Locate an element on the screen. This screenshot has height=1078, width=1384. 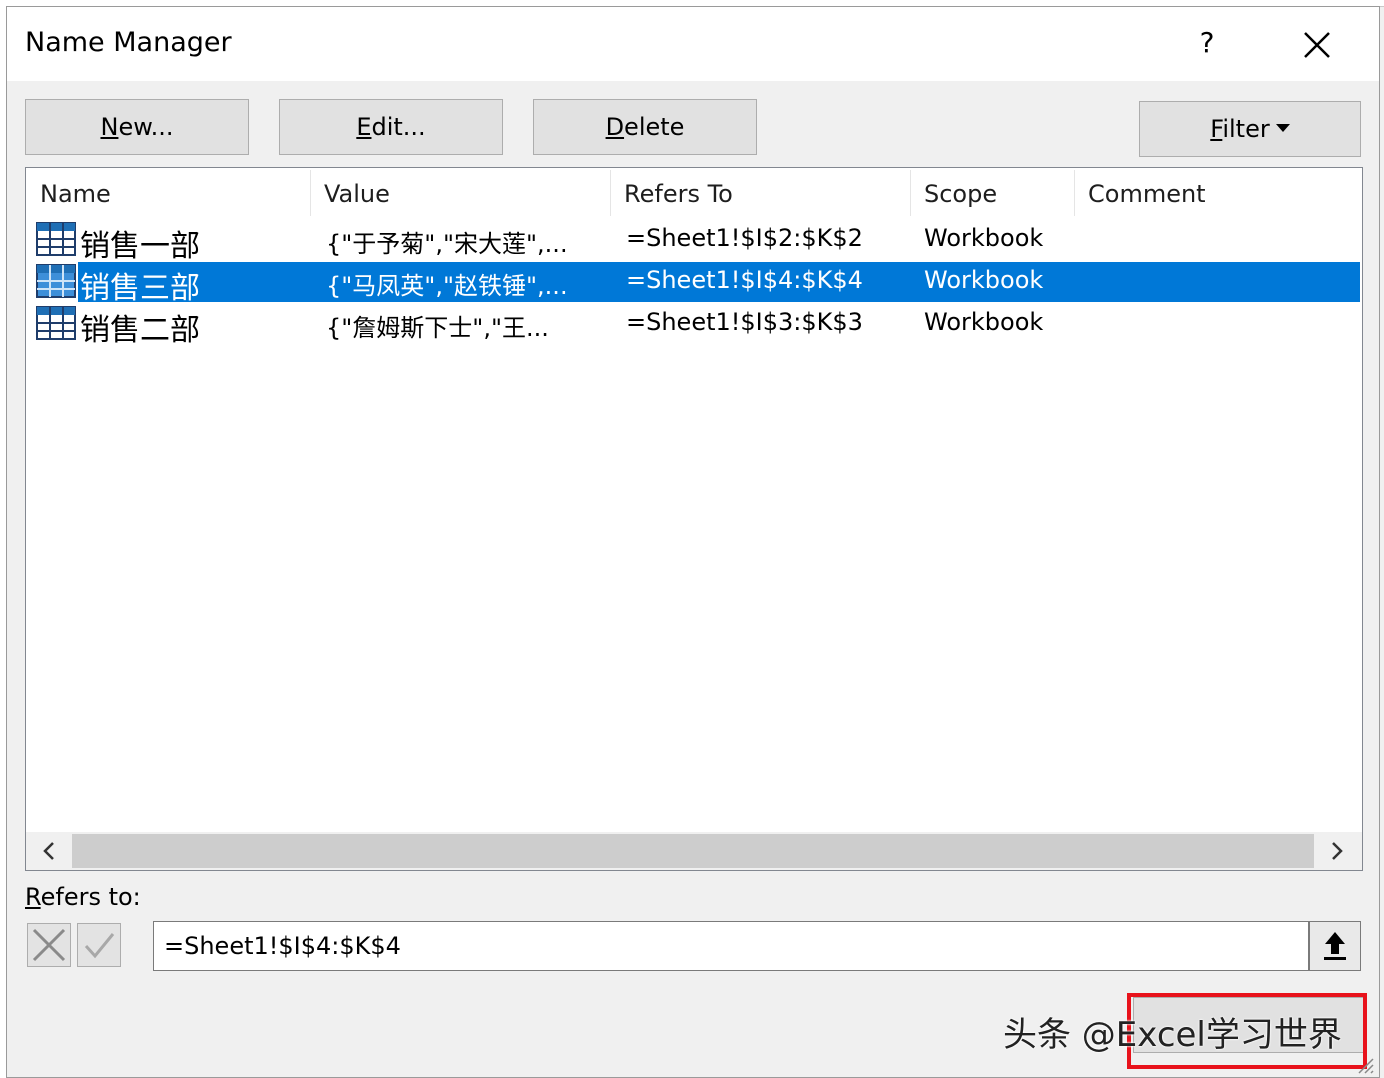
delete-button: Delete is located at coordinates (645, 127).